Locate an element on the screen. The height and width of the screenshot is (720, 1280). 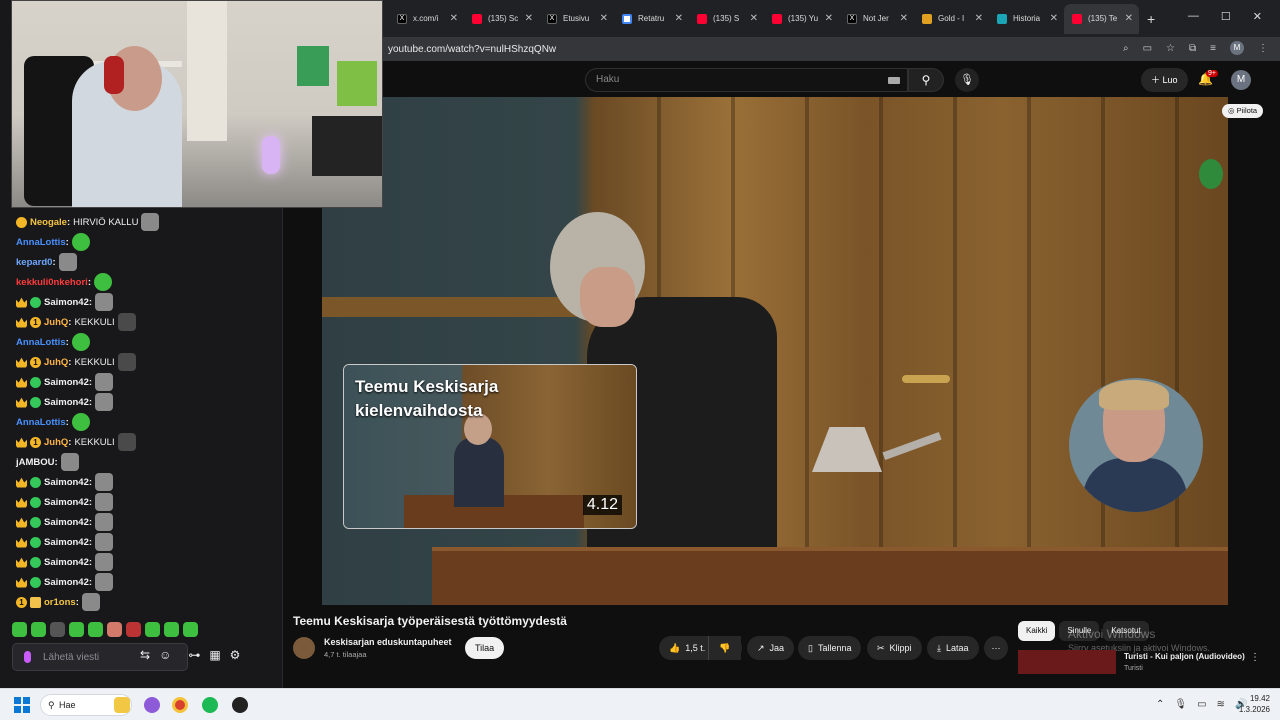
browser-tab: (135) Yu ✕ is located at coordinates (801, 19).